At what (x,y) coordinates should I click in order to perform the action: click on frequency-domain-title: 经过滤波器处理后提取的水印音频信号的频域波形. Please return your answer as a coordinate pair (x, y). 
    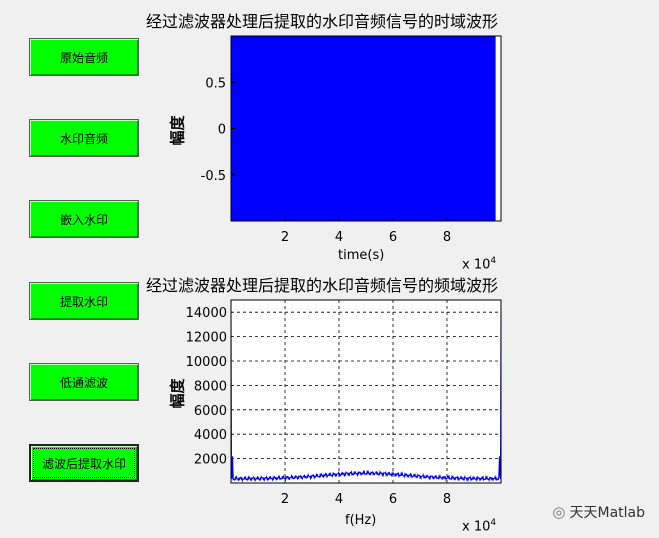
    Looking at the image, I should click on (322, 285).